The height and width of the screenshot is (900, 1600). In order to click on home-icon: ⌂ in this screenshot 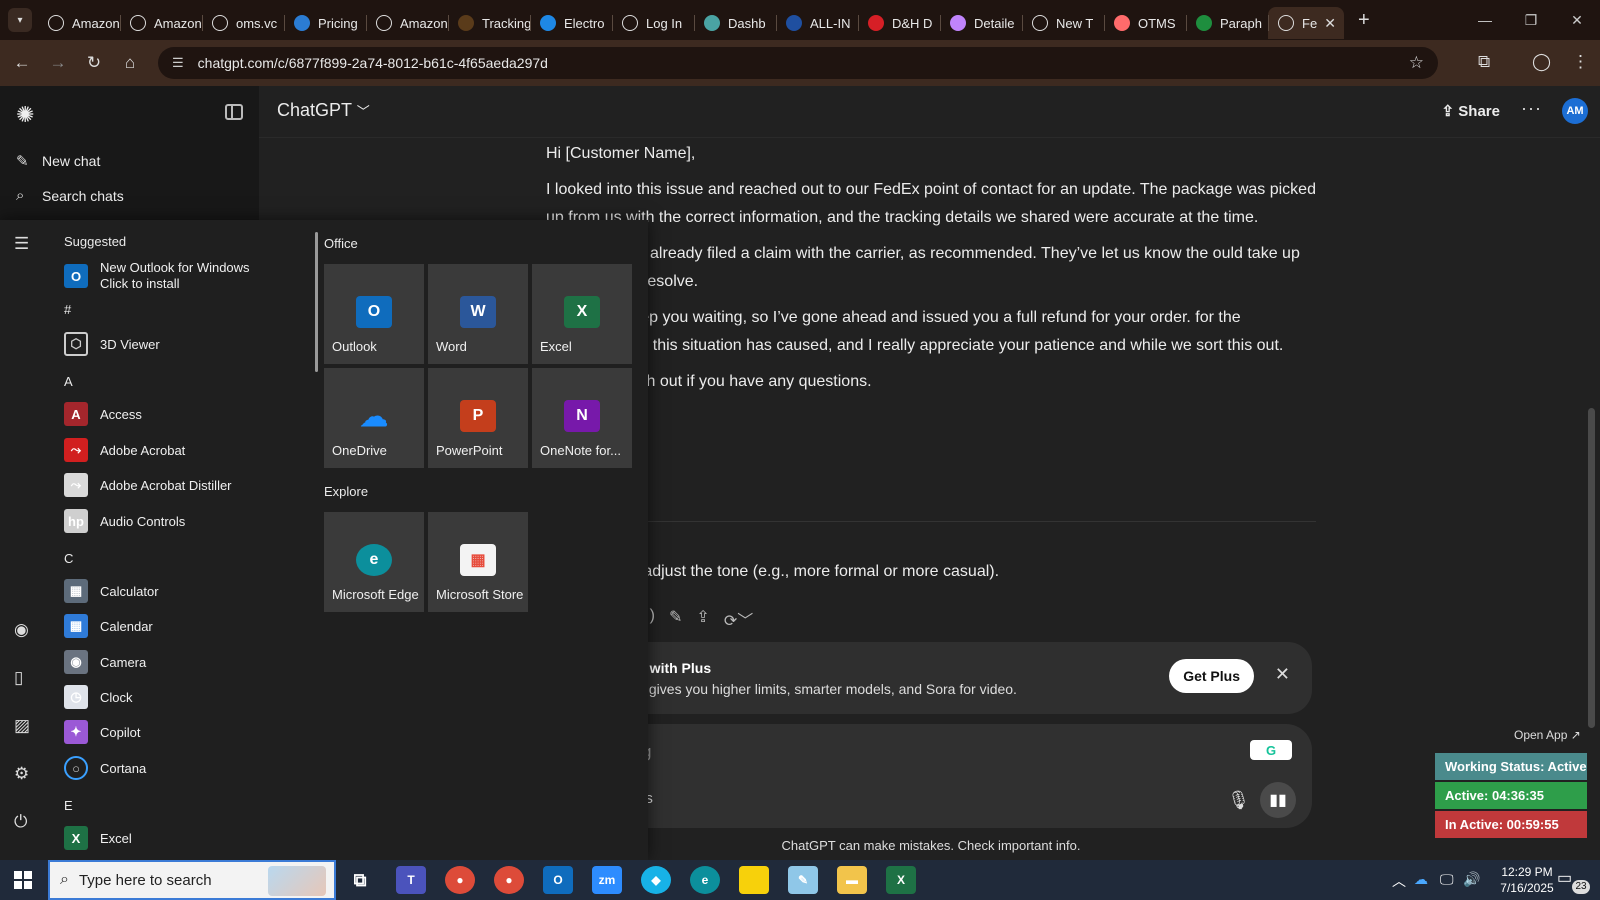, I will do `click(130, 63)`.